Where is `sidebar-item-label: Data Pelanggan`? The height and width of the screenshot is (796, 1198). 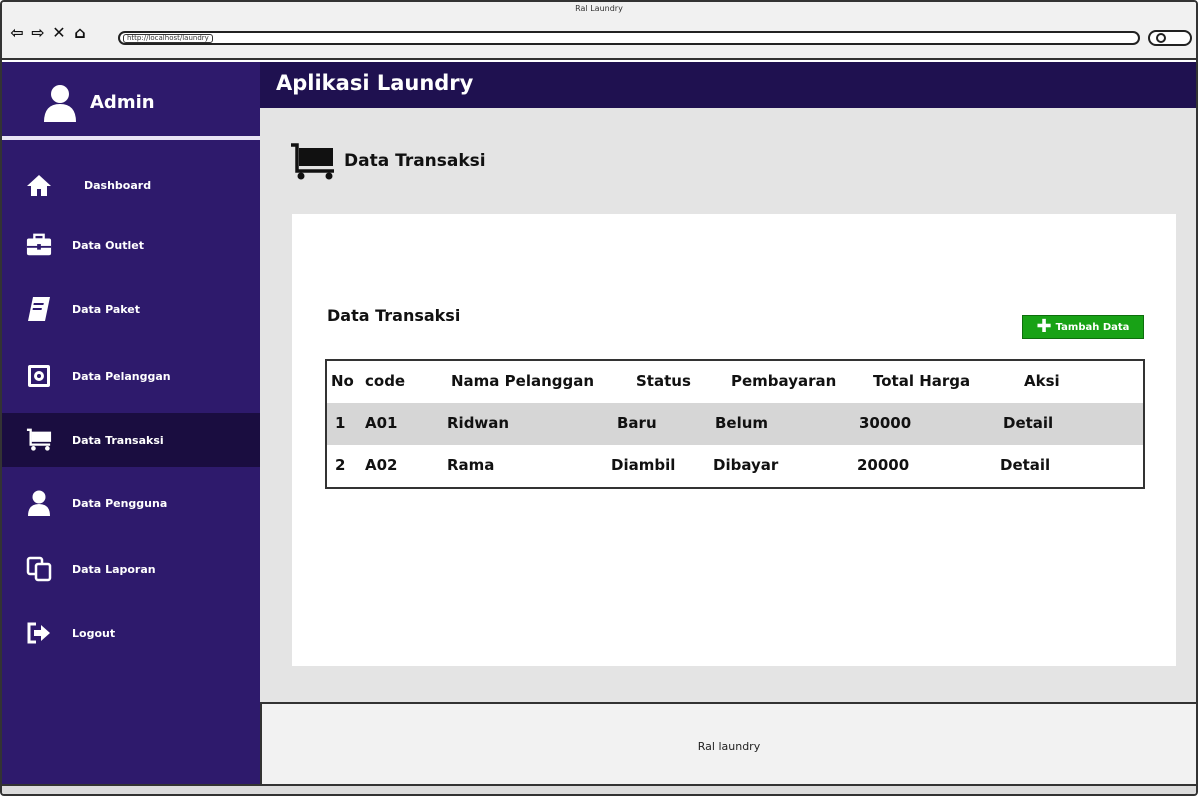 sidebar-item-label: Data Pelanggan is located at coordinates (121, 376).